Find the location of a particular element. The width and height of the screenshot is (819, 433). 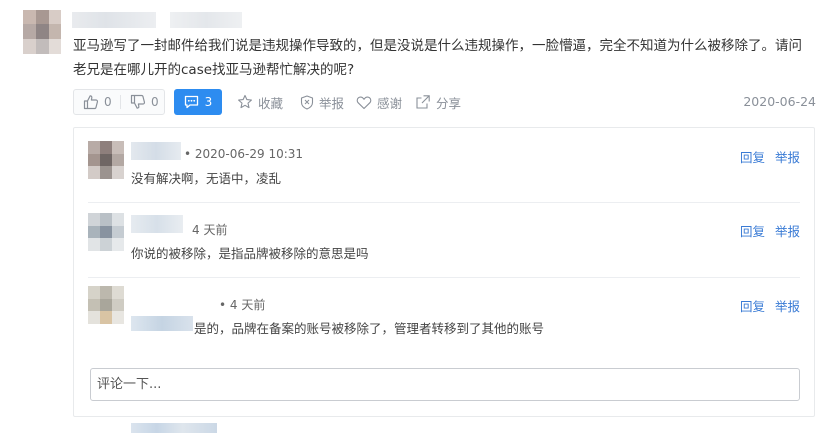

comments-toggle-button: 3 is located at coordinates (198, 102).